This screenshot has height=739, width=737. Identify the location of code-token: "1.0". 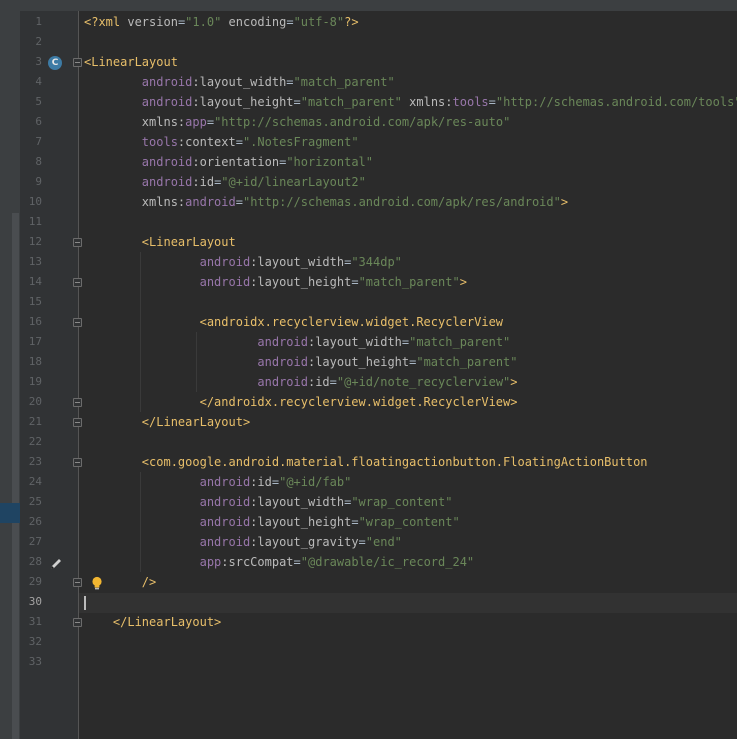
(203, 22).